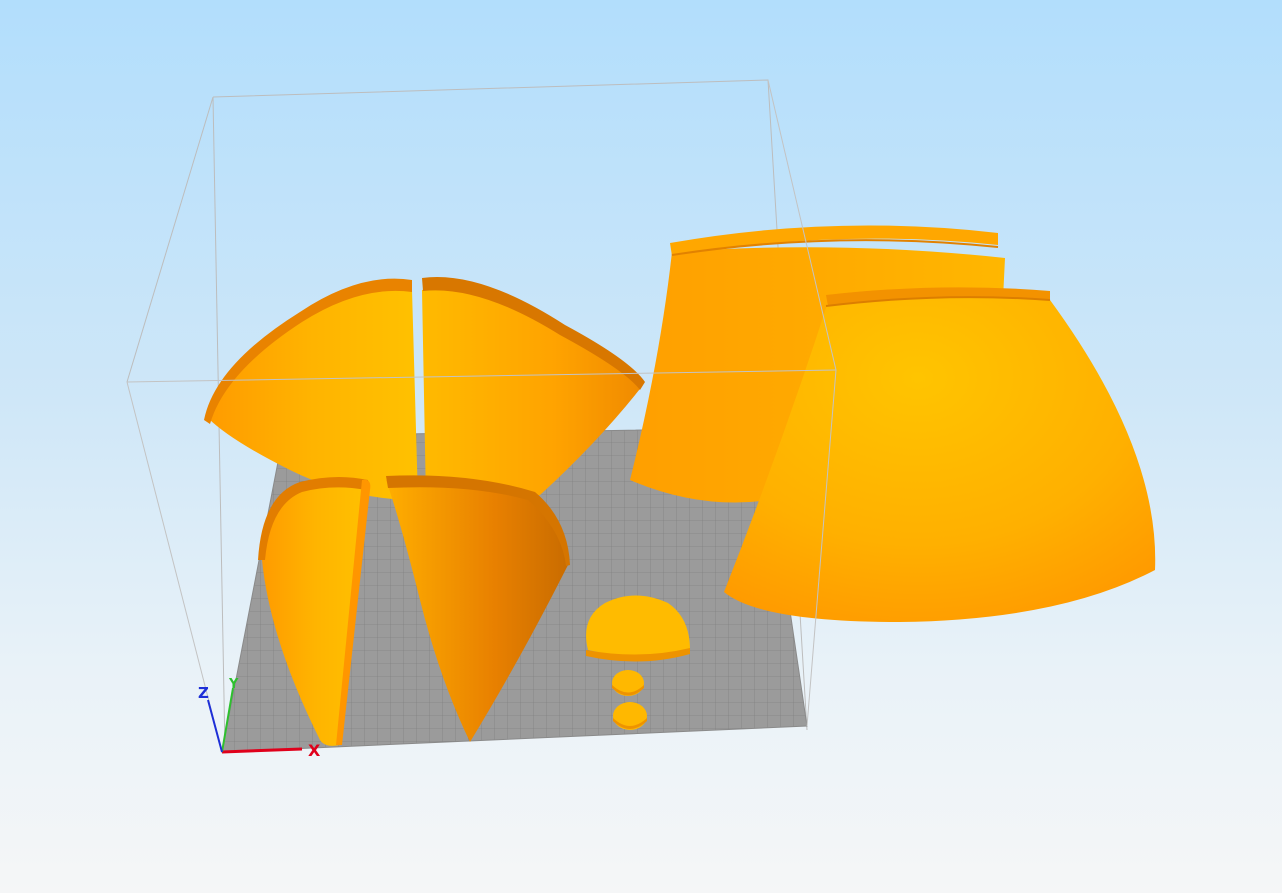  What do you see at coordinates (203, 693) in the screenshot?
I see `axis-z-label: Z` at bounding box center [203, 693].